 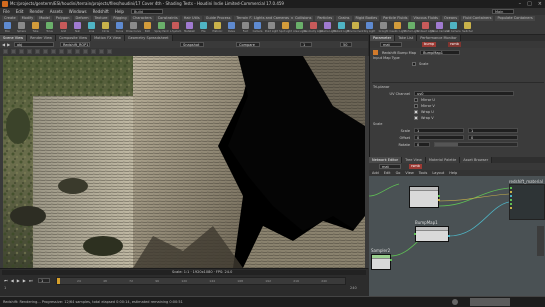 I want to click on tool-right-11: Portal Light, so click(x=411, y=28).